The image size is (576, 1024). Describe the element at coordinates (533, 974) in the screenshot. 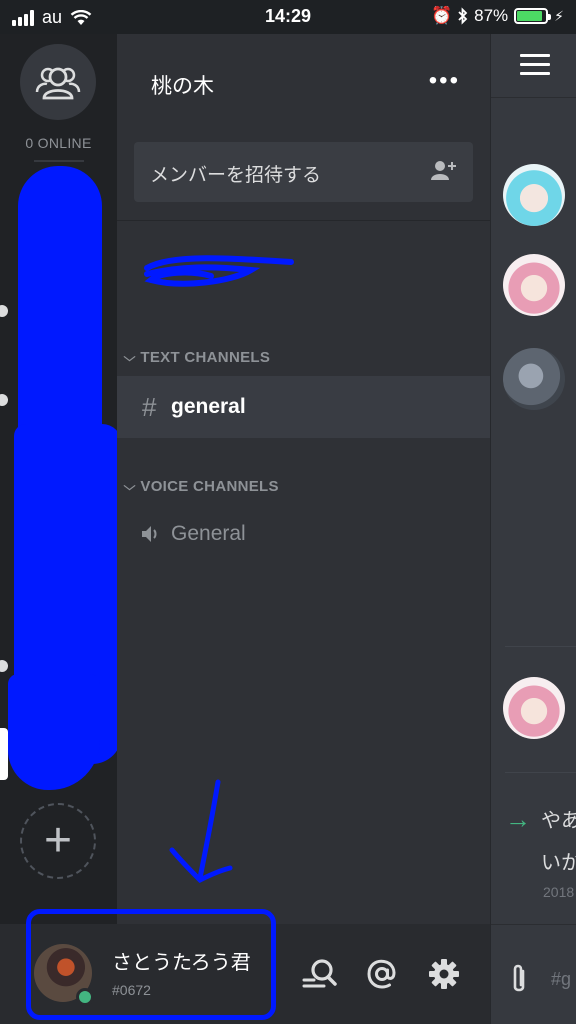

I see `chat-input-bar: #g` at that location.